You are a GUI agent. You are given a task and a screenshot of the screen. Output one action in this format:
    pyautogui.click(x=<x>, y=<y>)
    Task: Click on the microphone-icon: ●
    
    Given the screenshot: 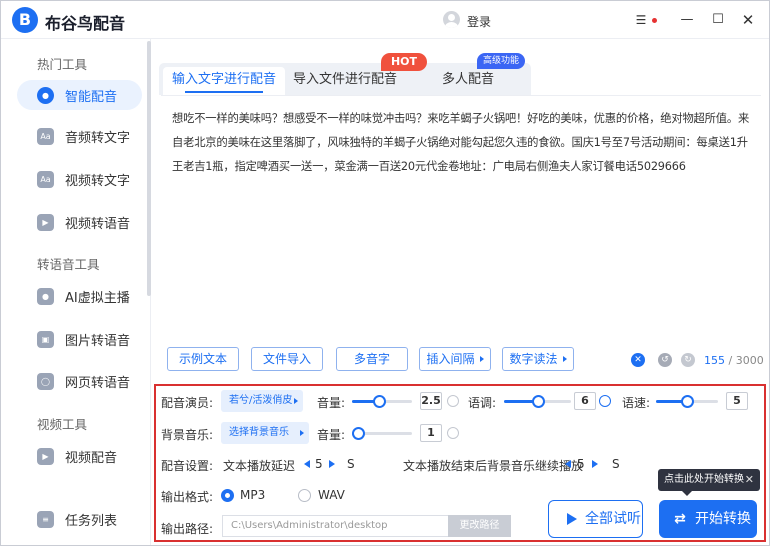 What is the action you would take?
    pyautogui.click(x=45, y=95)
    